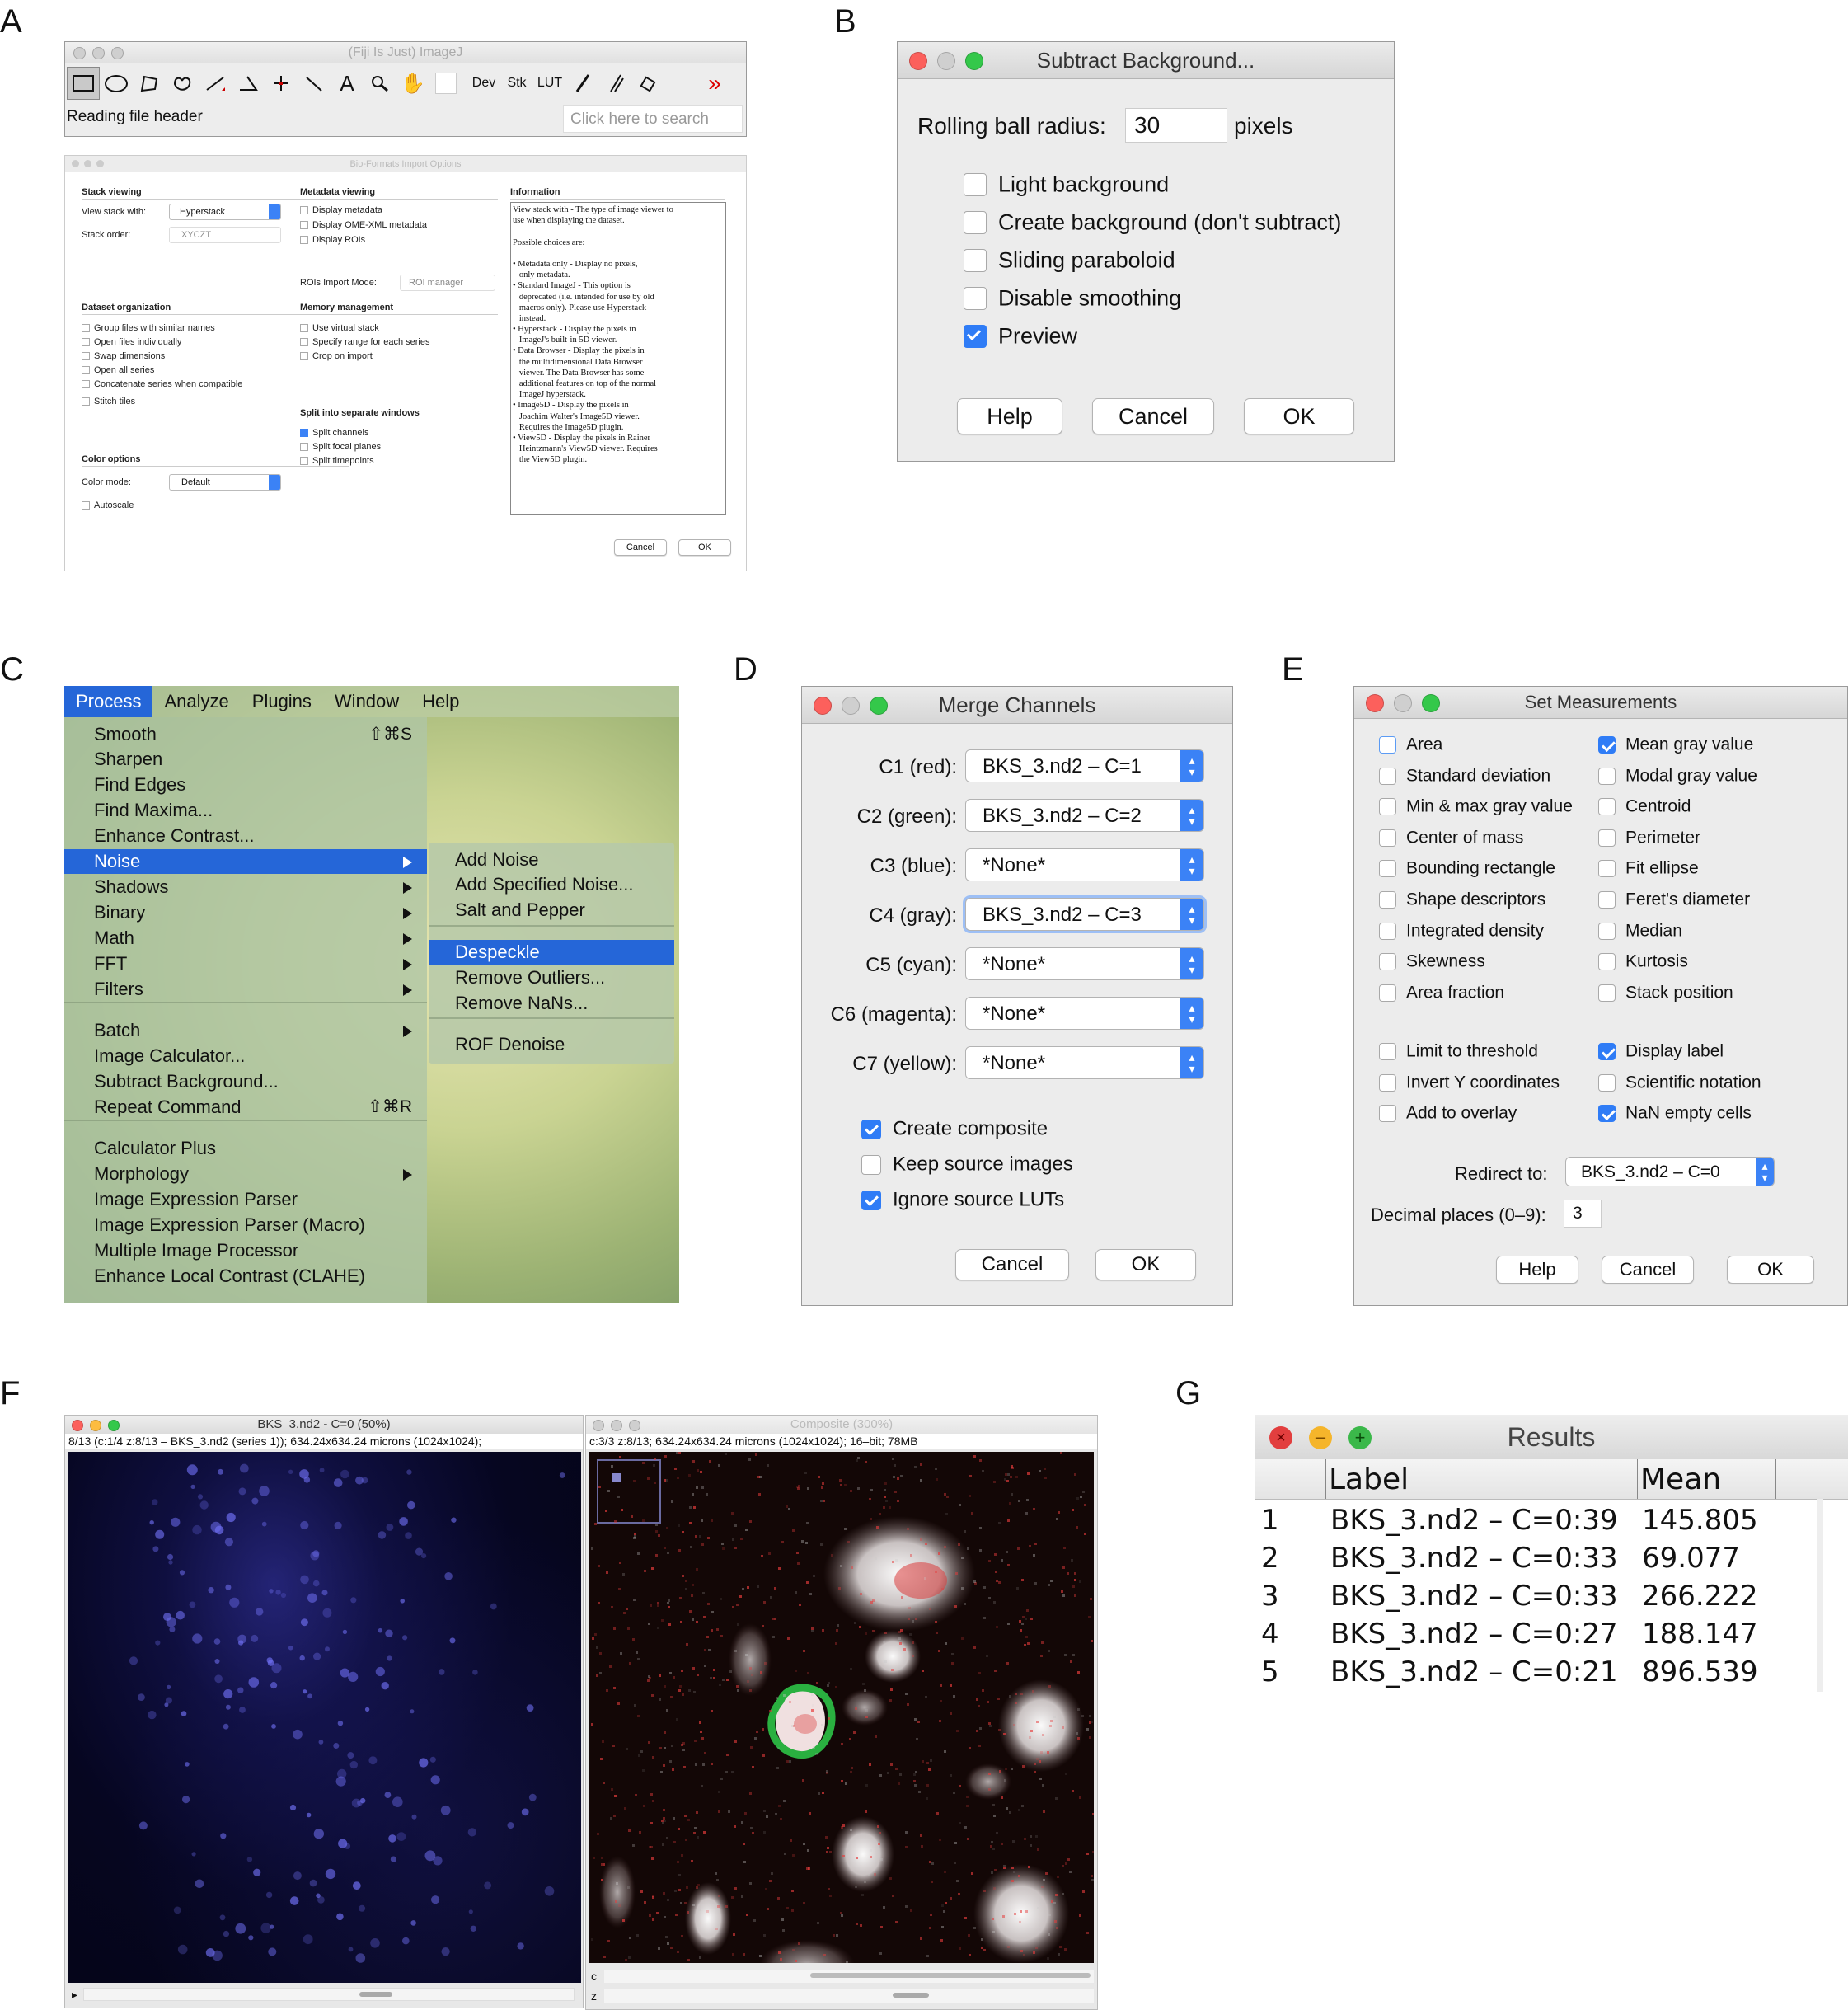 This screenshot has width=1848, height=2010. I want to click on ok-button: OK, so click(1299, 416).